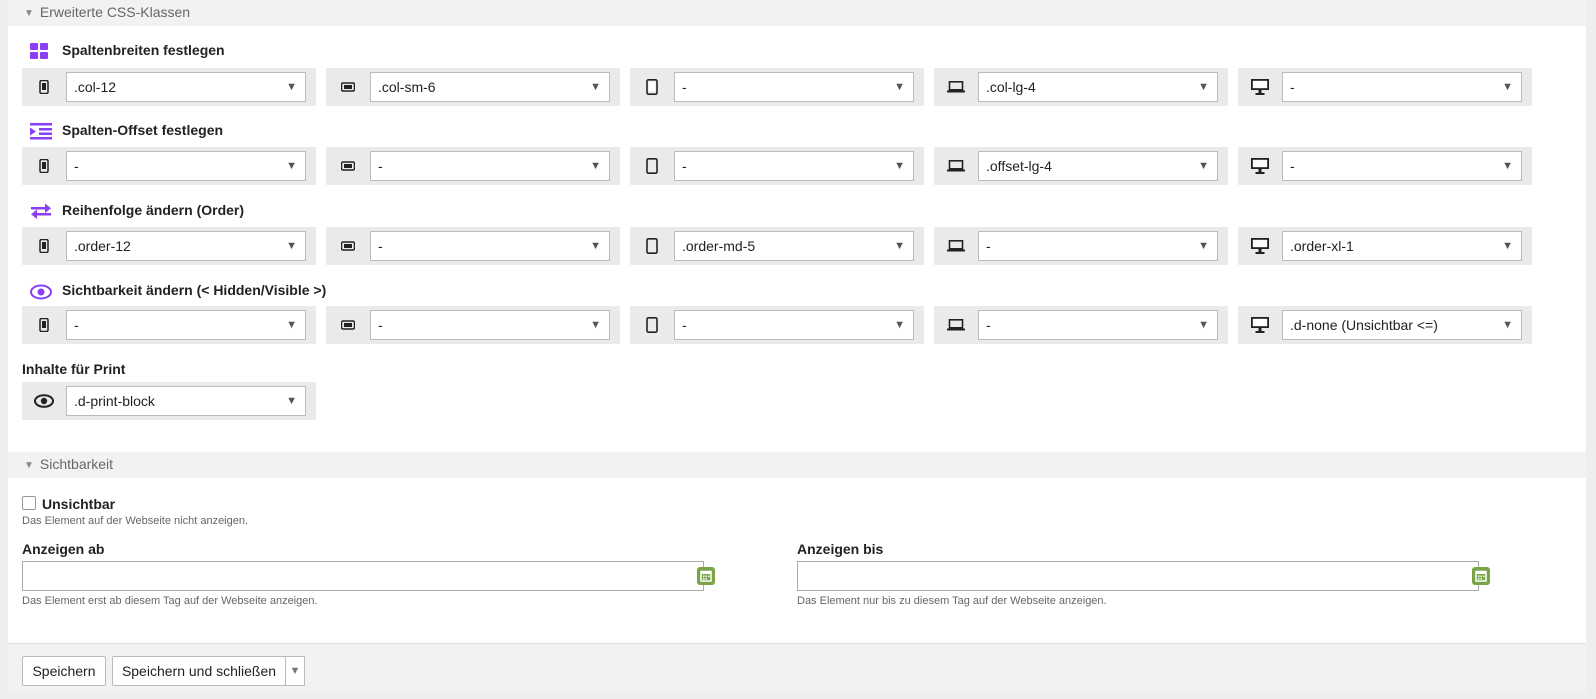 The width and height of the screenshot is (1596, 699). What do you see at coordinates (194, 290) in the screenshot?
I see `group-title-text: Sichtbarkeit ändern (< Hidden/Visible >)` at bounding box center [194, 290].